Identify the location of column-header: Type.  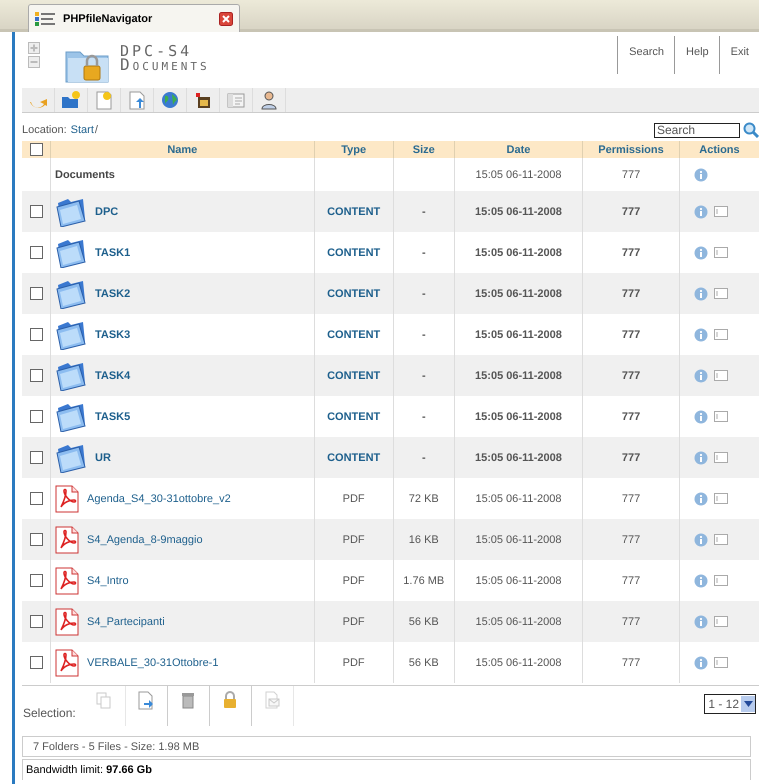
(354, 149).